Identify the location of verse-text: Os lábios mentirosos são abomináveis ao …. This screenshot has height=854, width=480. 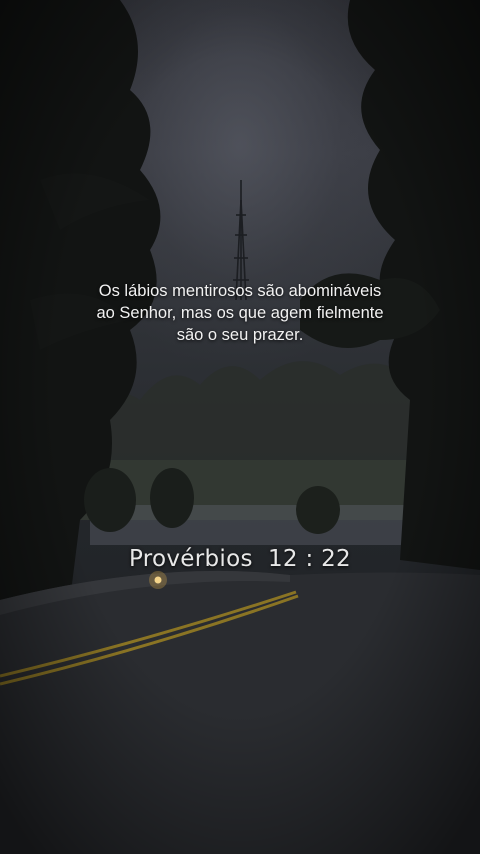
(240, 313).